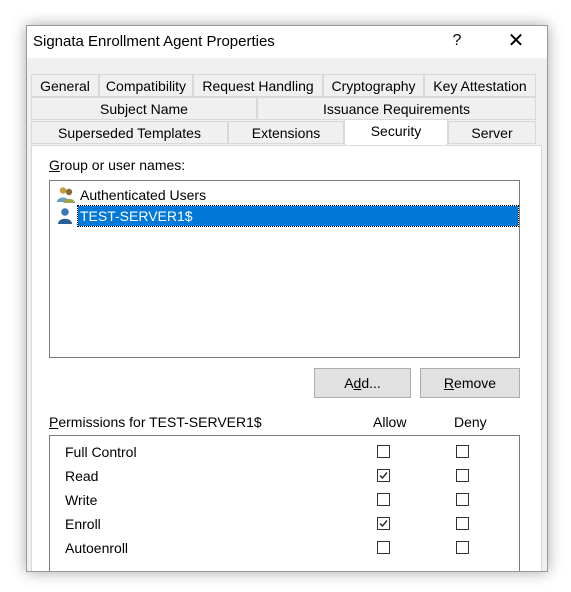  What do you see at coordinates (65, 85) in the screenshot?
I see `tab-general: General` at bounding box center [65, 85].